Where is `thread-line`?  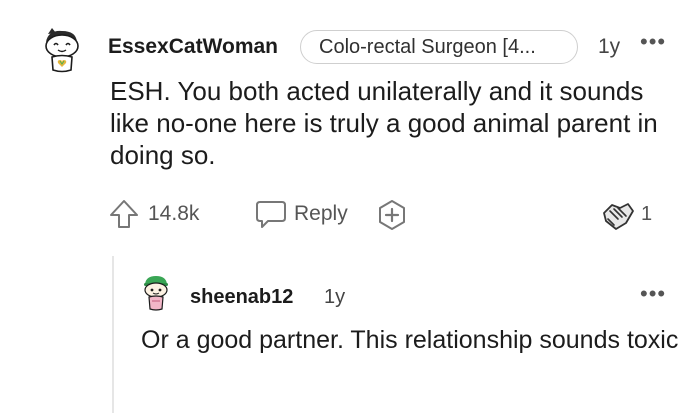
thread-line is located at coordinates (113, 334).